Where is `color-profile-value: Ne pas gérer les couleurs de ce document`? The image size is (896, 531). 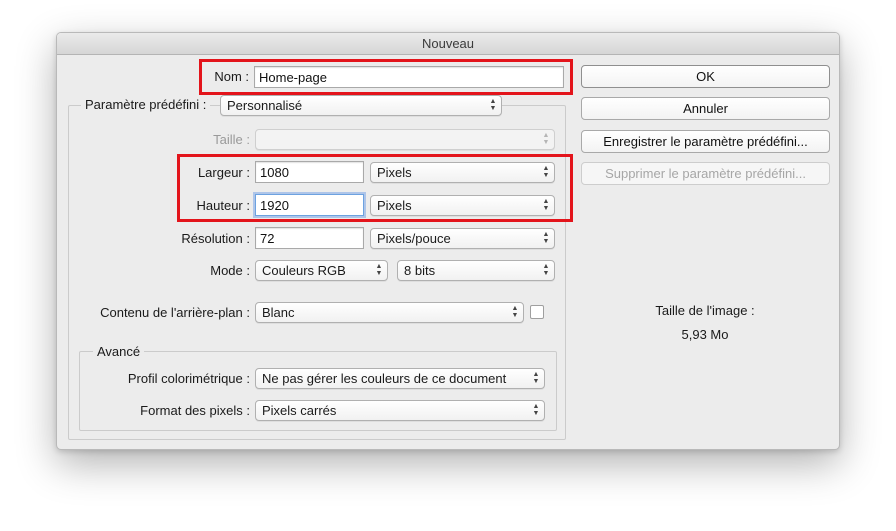 color-profile-value: Ne pas gérer les couleurs de ce document is located at coordinates (384, 378).